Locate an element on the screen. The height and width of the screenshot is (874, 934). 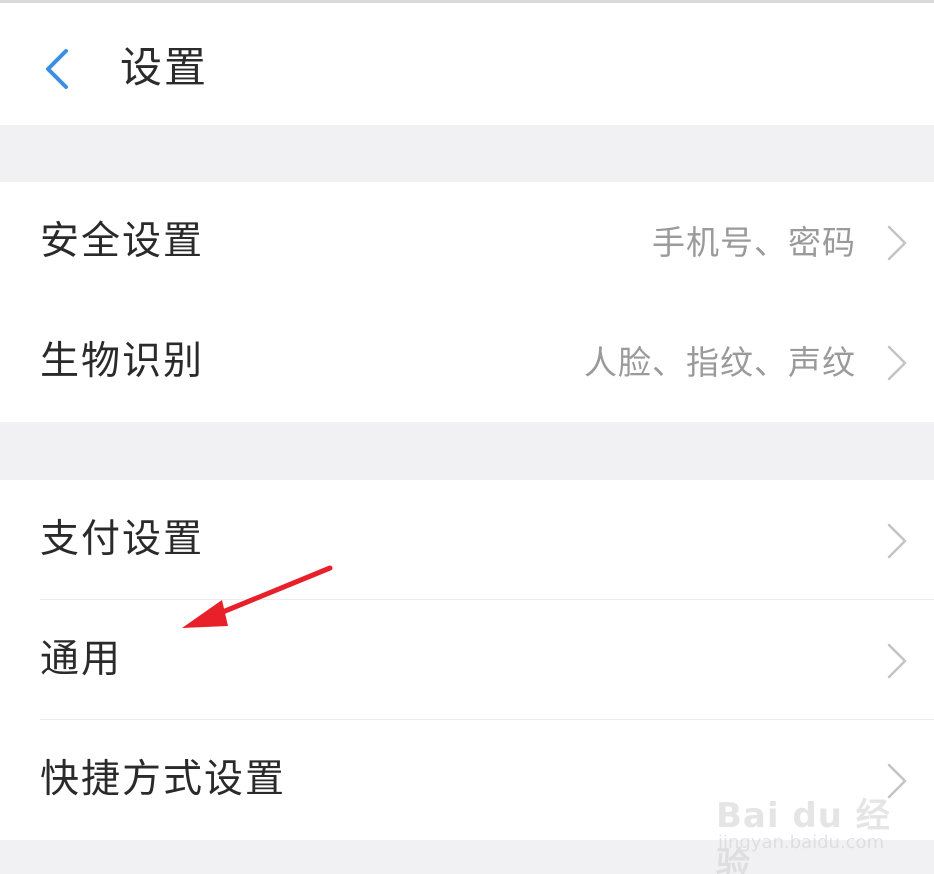
chevron-left-icon is located at coordinates (57, 69).